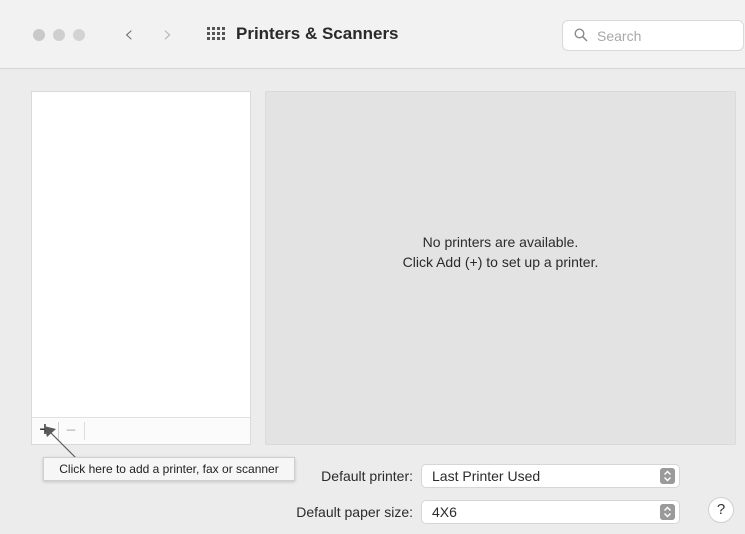 Image resolution: width=745 pixels, height=534 pixels. What do you see at coordinates (79, 35) in the screenshot?
I see `zoom-button` at bounding box center [79, 35].